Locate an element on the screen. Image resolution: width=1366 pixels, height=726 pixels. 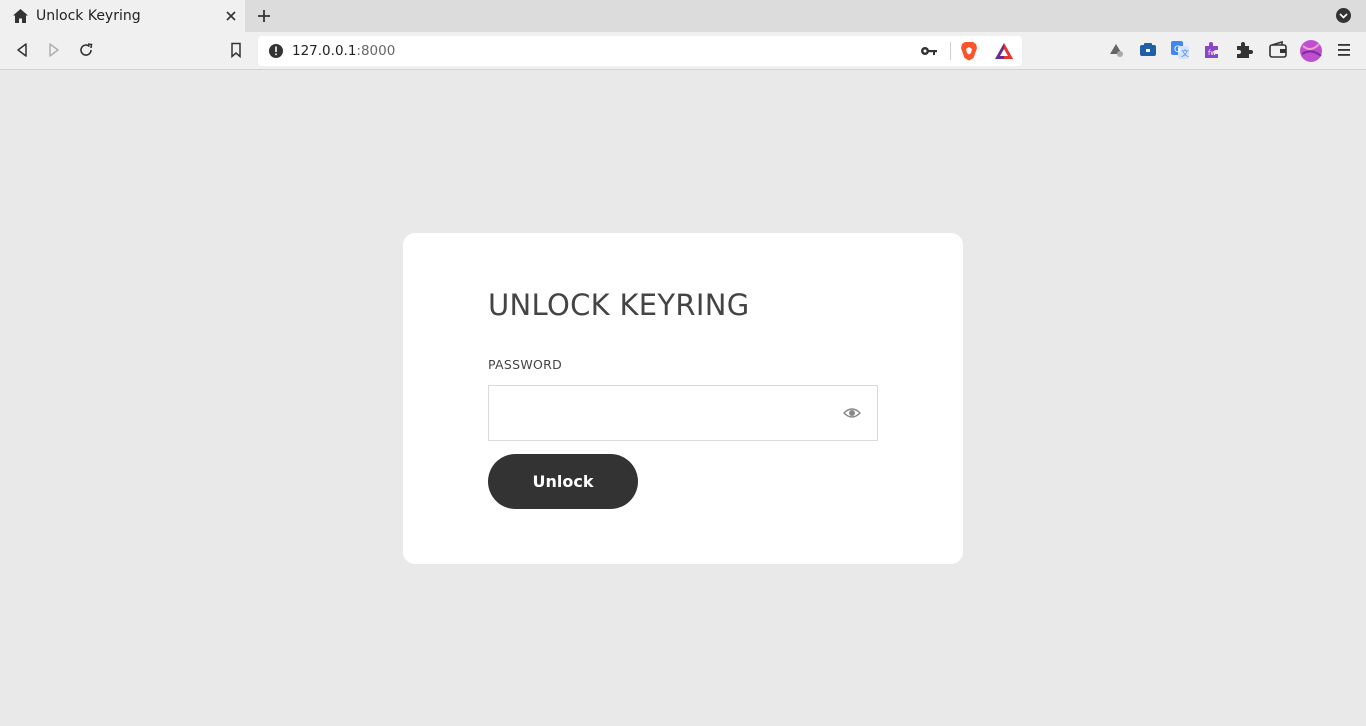
wallet-icon is located at coordinates (1278, 50).